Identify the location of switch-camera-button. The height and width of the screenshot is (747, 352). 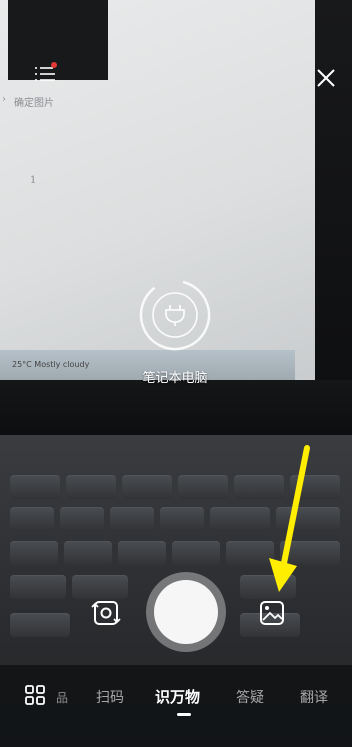
(106, 613).